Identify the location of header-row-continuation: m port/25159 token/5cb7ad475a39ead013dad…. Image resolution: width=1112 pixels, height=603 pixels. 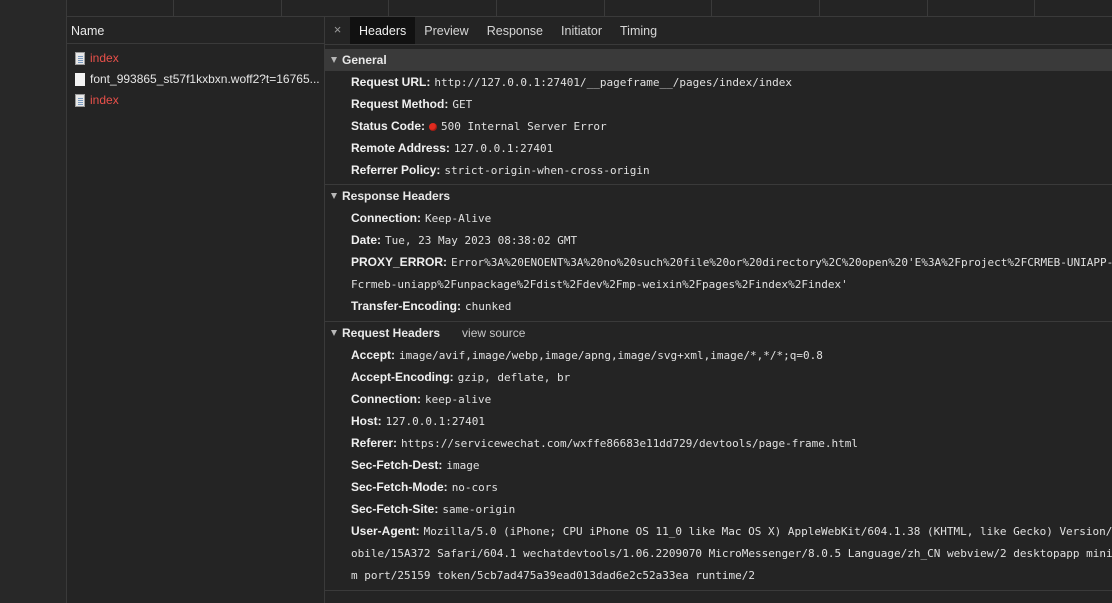
(718, 575).